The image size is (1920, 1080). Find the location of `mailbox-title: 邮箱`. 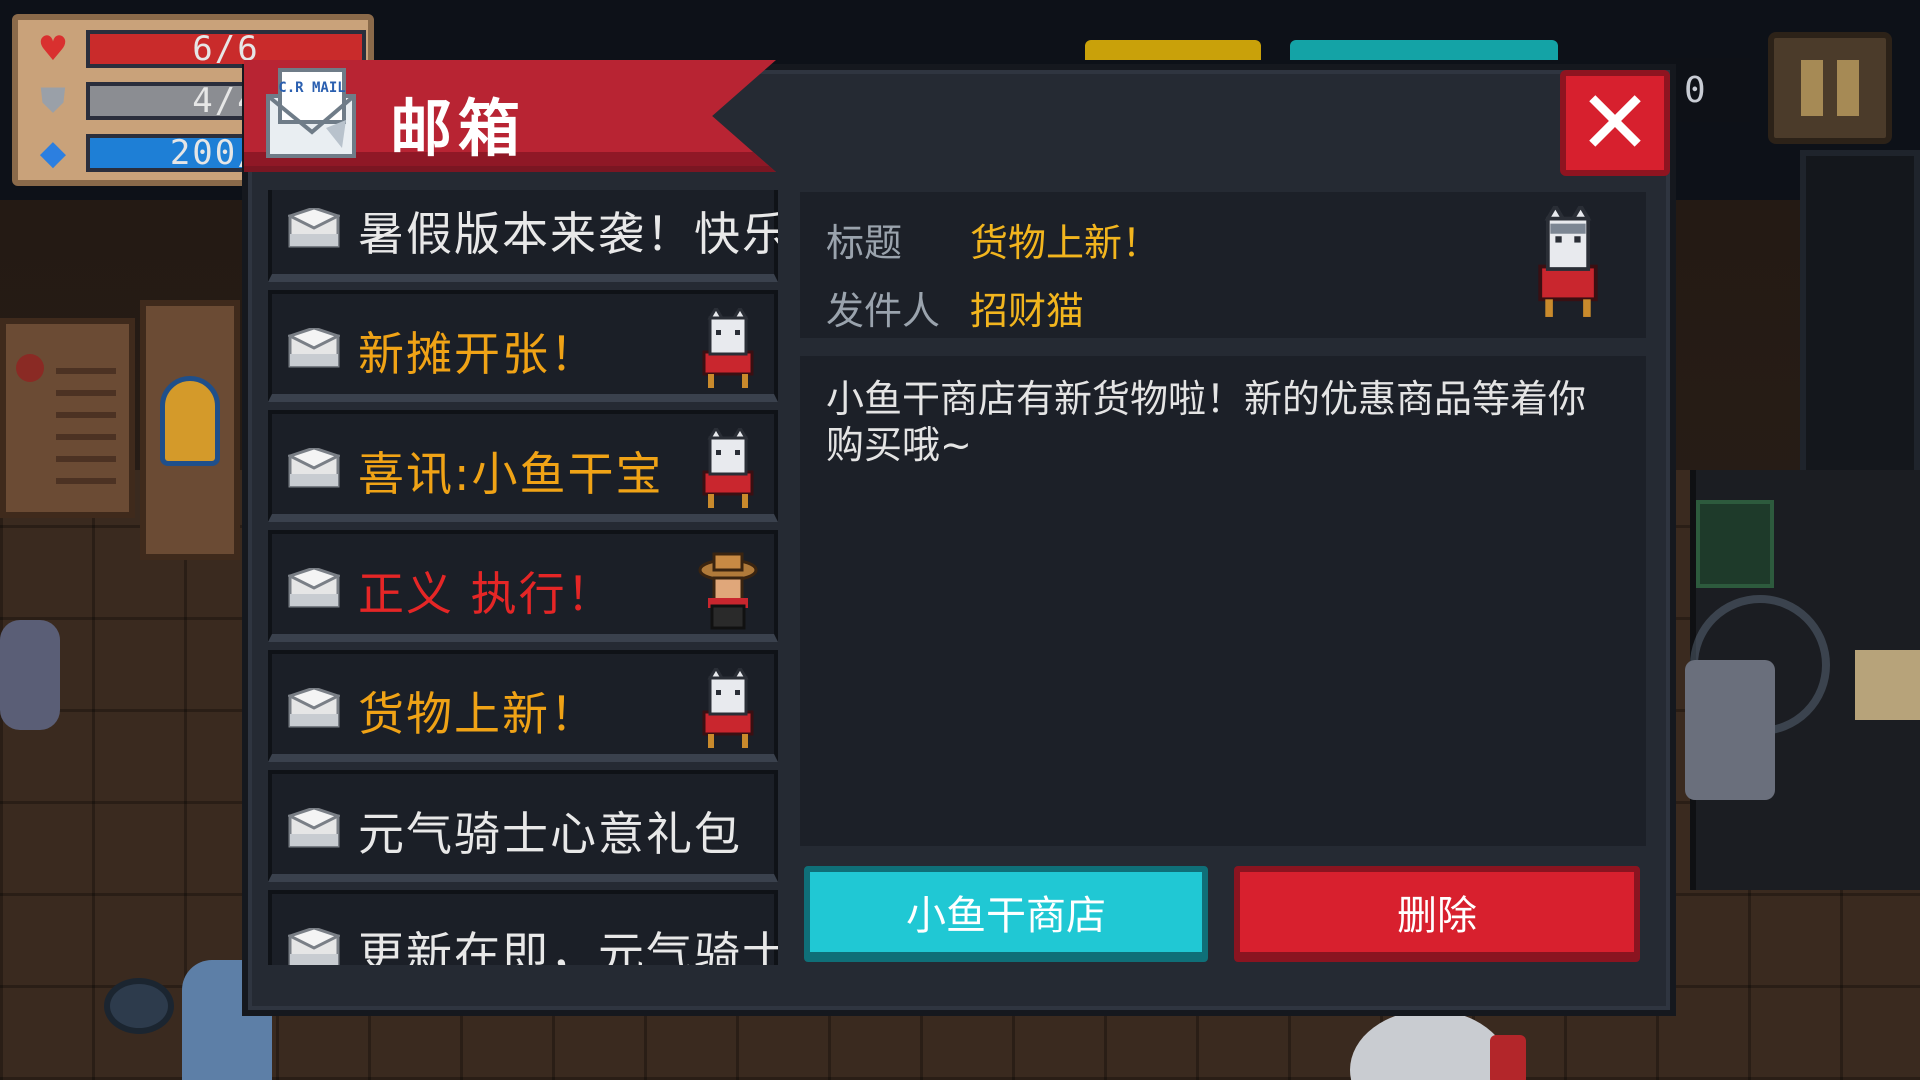

mailbox-title: 邮箱 is located at coordinates (458, 128).